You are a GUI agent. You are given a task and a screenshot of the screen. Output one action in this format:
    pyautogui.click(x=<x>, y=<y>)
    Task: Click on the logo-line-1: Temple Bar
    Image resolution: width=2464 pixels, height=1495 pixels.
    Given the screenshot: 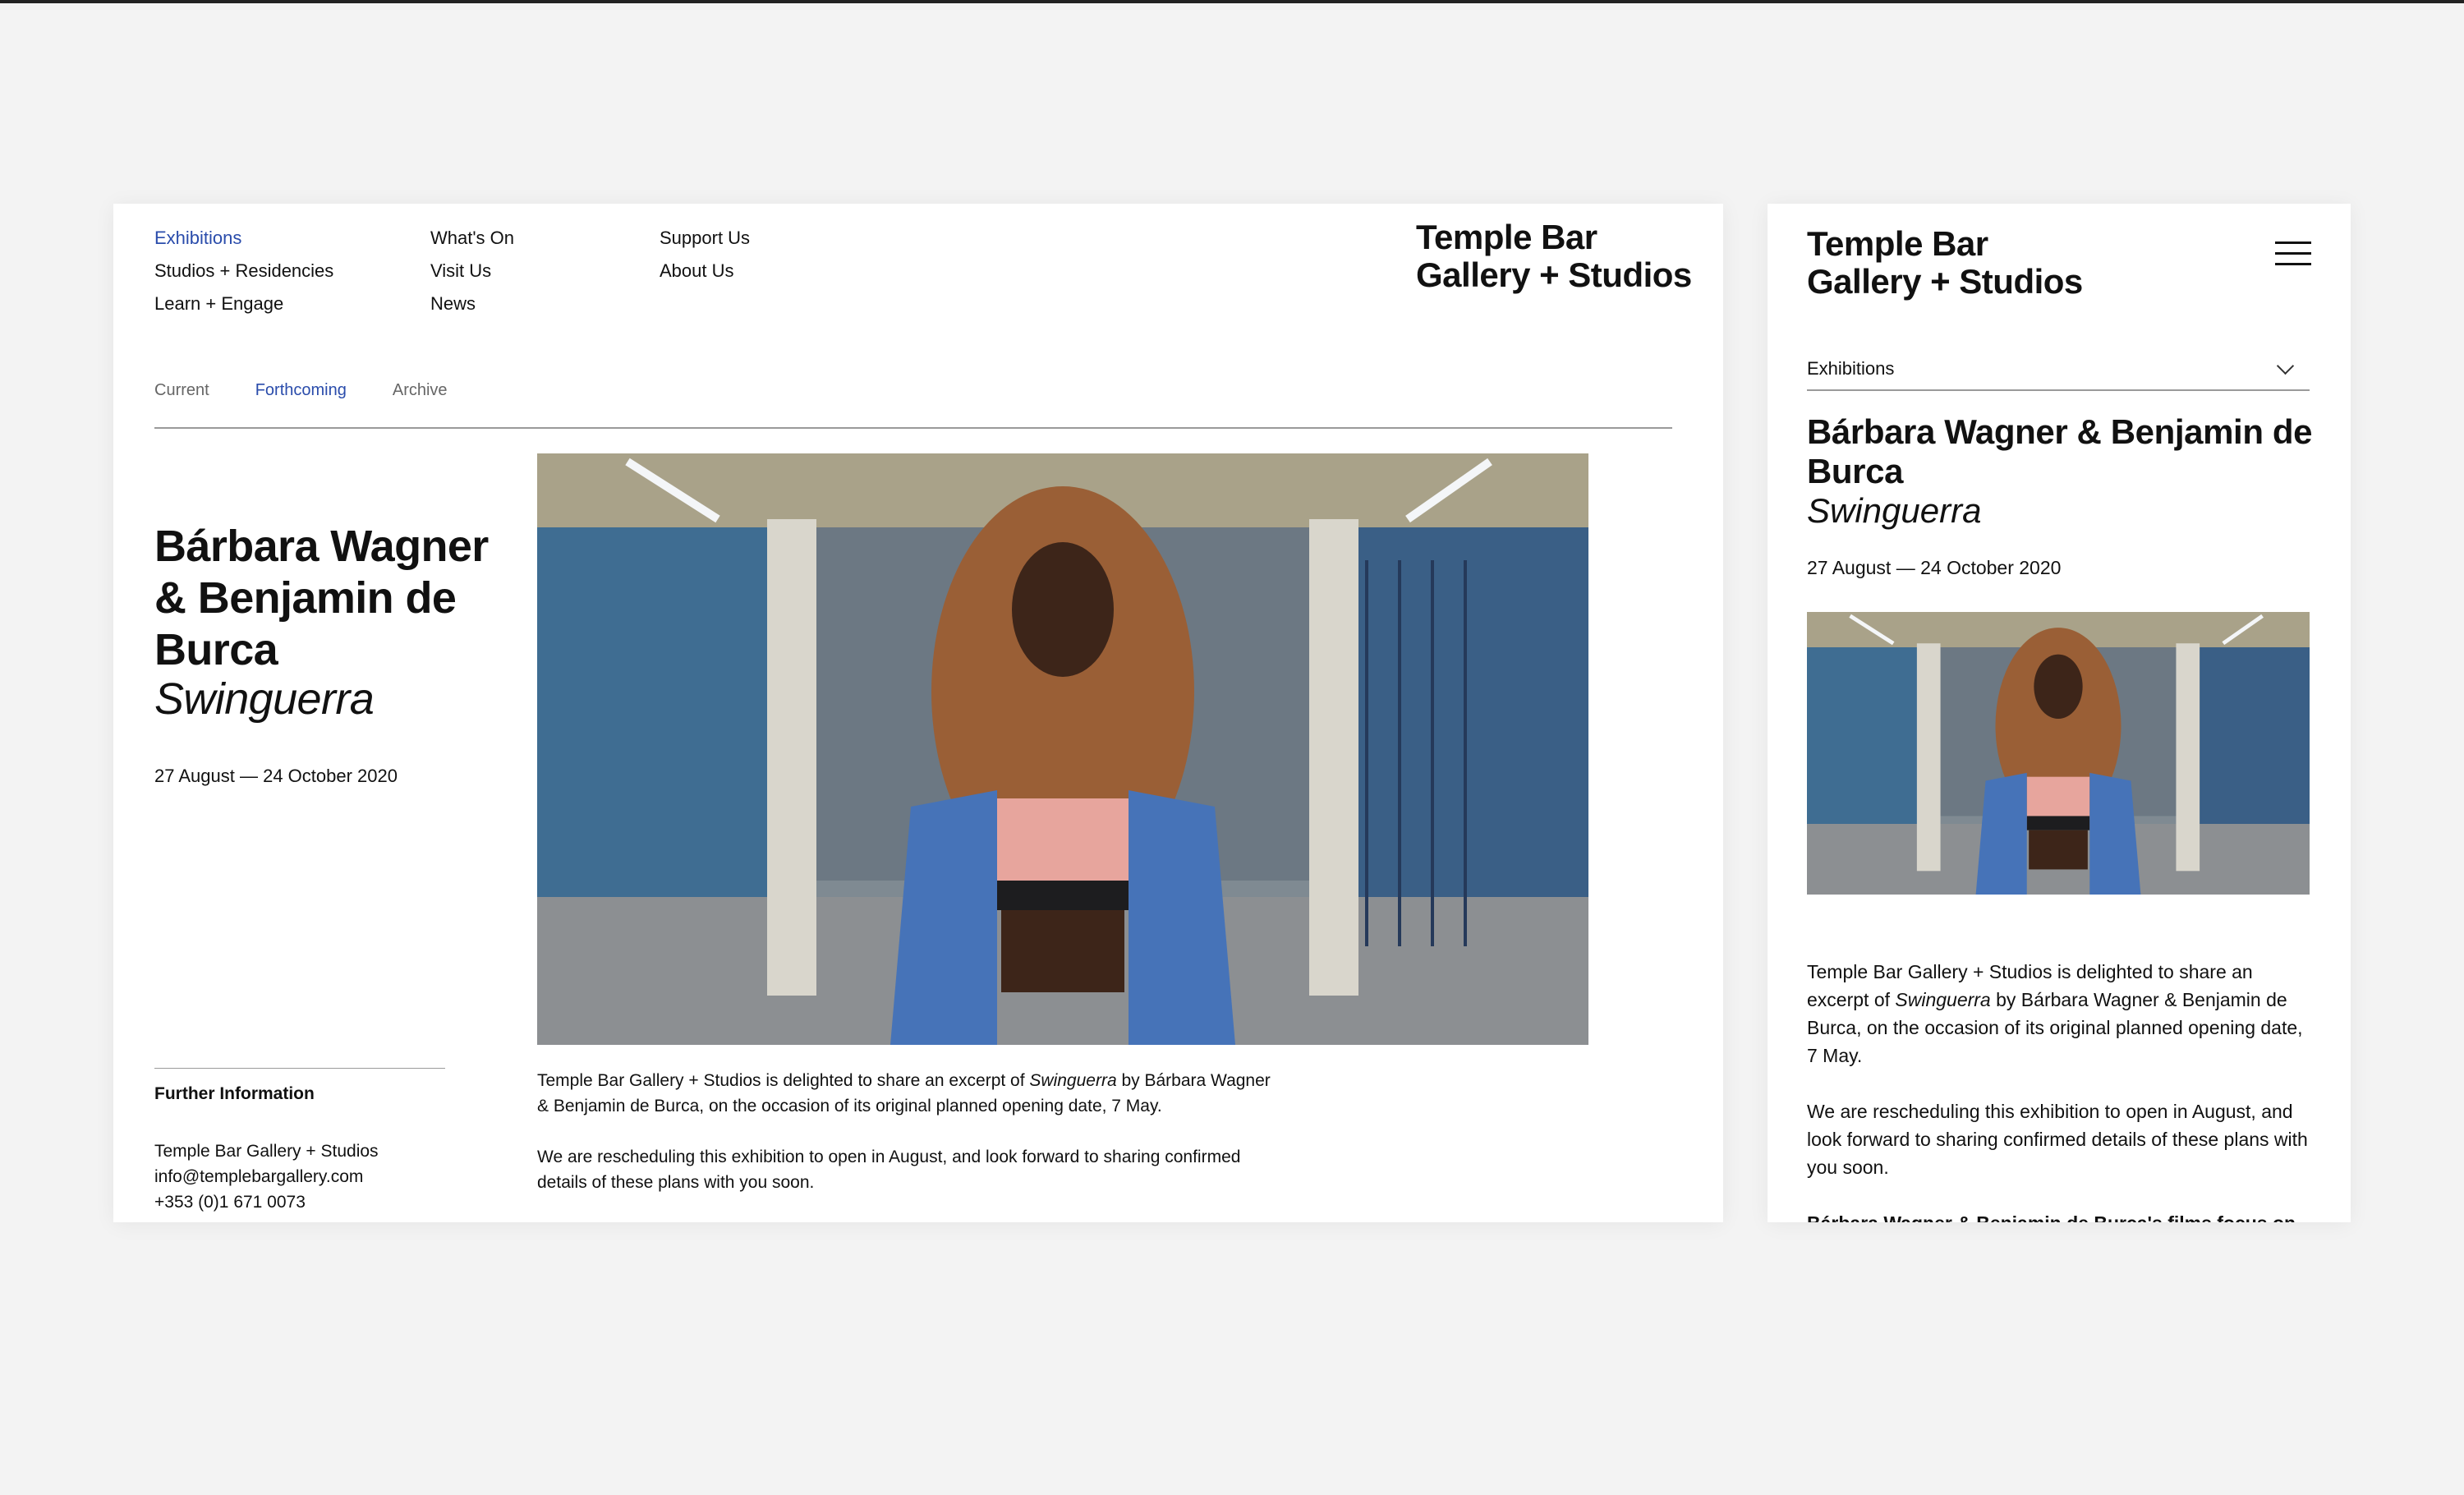 What is the action you would take?
    pyautogui.click(x=1506, y=237)
    